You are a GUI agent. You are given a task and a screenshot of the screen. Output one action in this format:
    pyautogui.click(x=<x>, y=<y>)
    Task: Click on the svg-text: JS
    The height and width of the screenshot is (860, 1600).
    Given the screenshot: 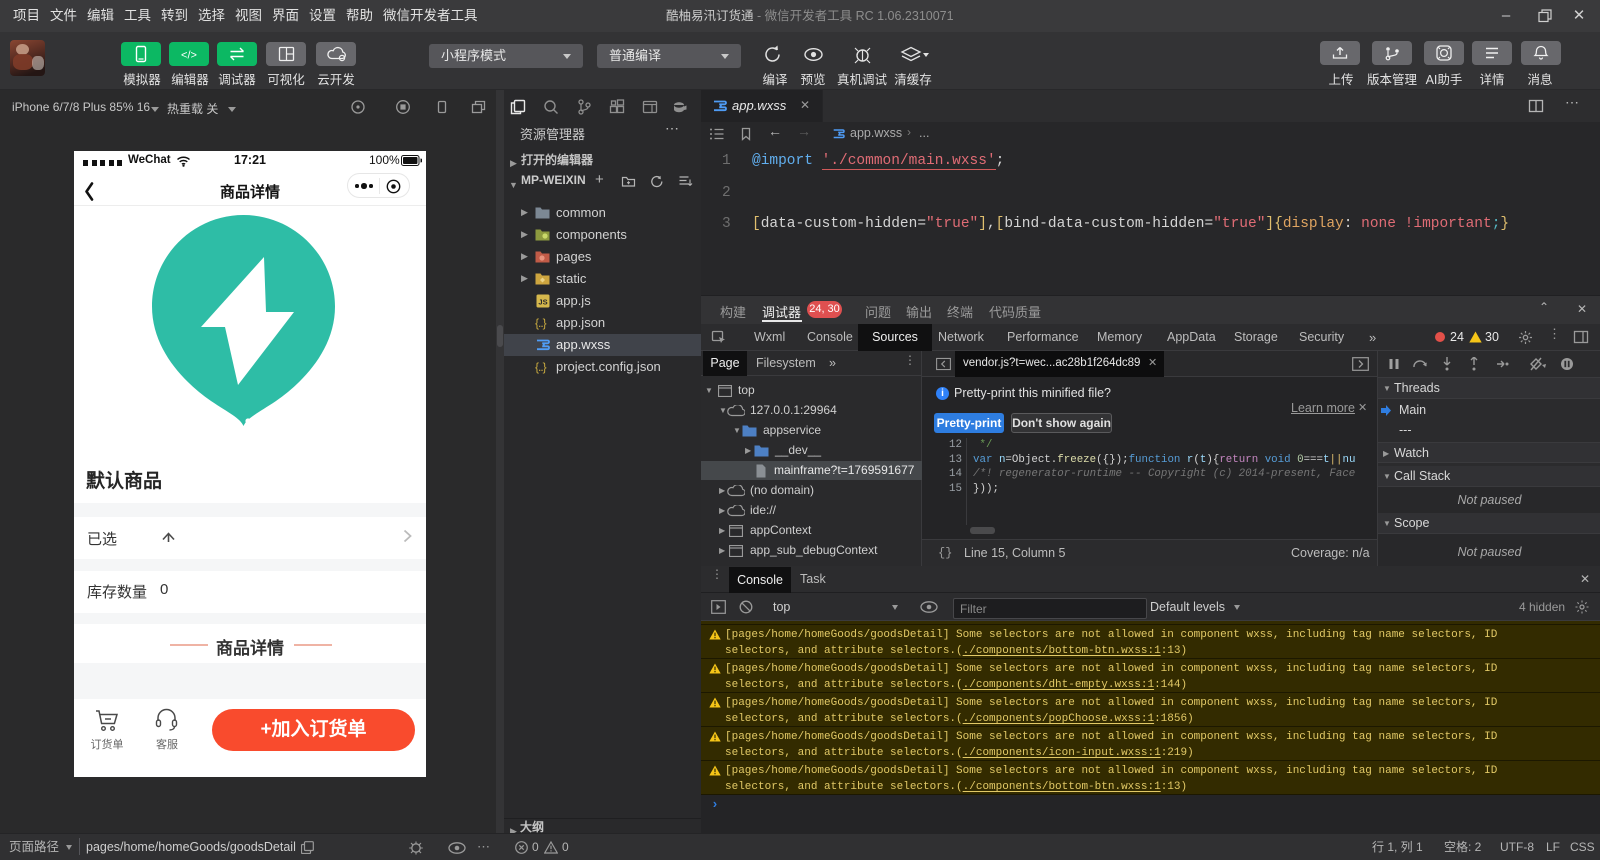 What is the action you would take?
    pyautogui.click(x=542, y=301)
    